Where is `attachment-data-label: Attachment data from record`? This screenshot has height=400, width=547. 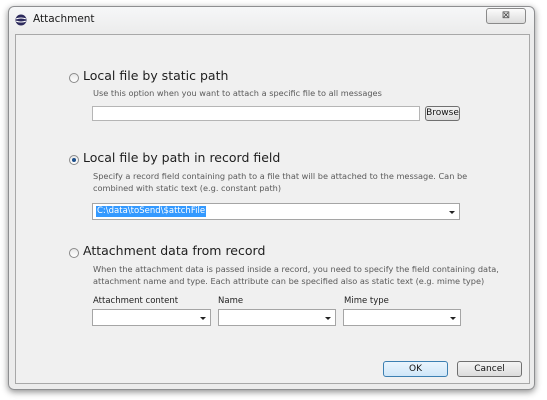 attachment-data-label: Attachment data from record is located at coordinates (174, 250).